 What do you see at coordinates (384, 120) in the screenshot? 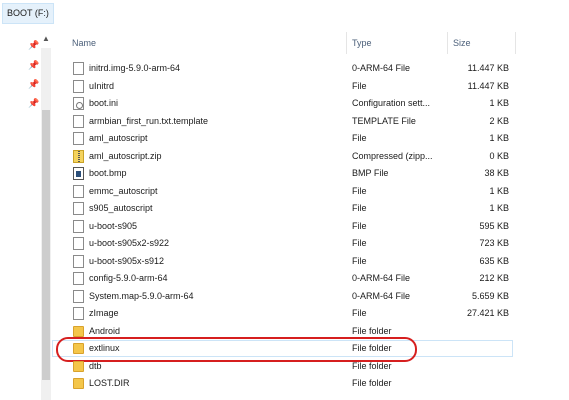
I see `file-type: TEMPLATE File` at bounding box center [384, 120].